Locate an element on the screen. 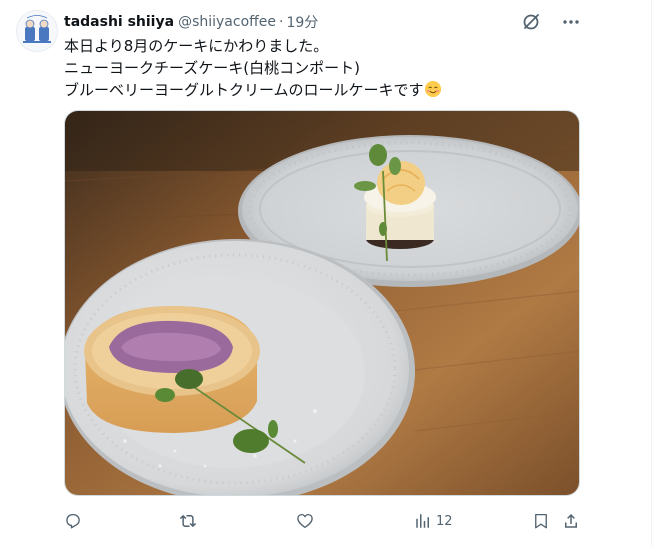  retweet-icon is located at coordinates (188, 521).